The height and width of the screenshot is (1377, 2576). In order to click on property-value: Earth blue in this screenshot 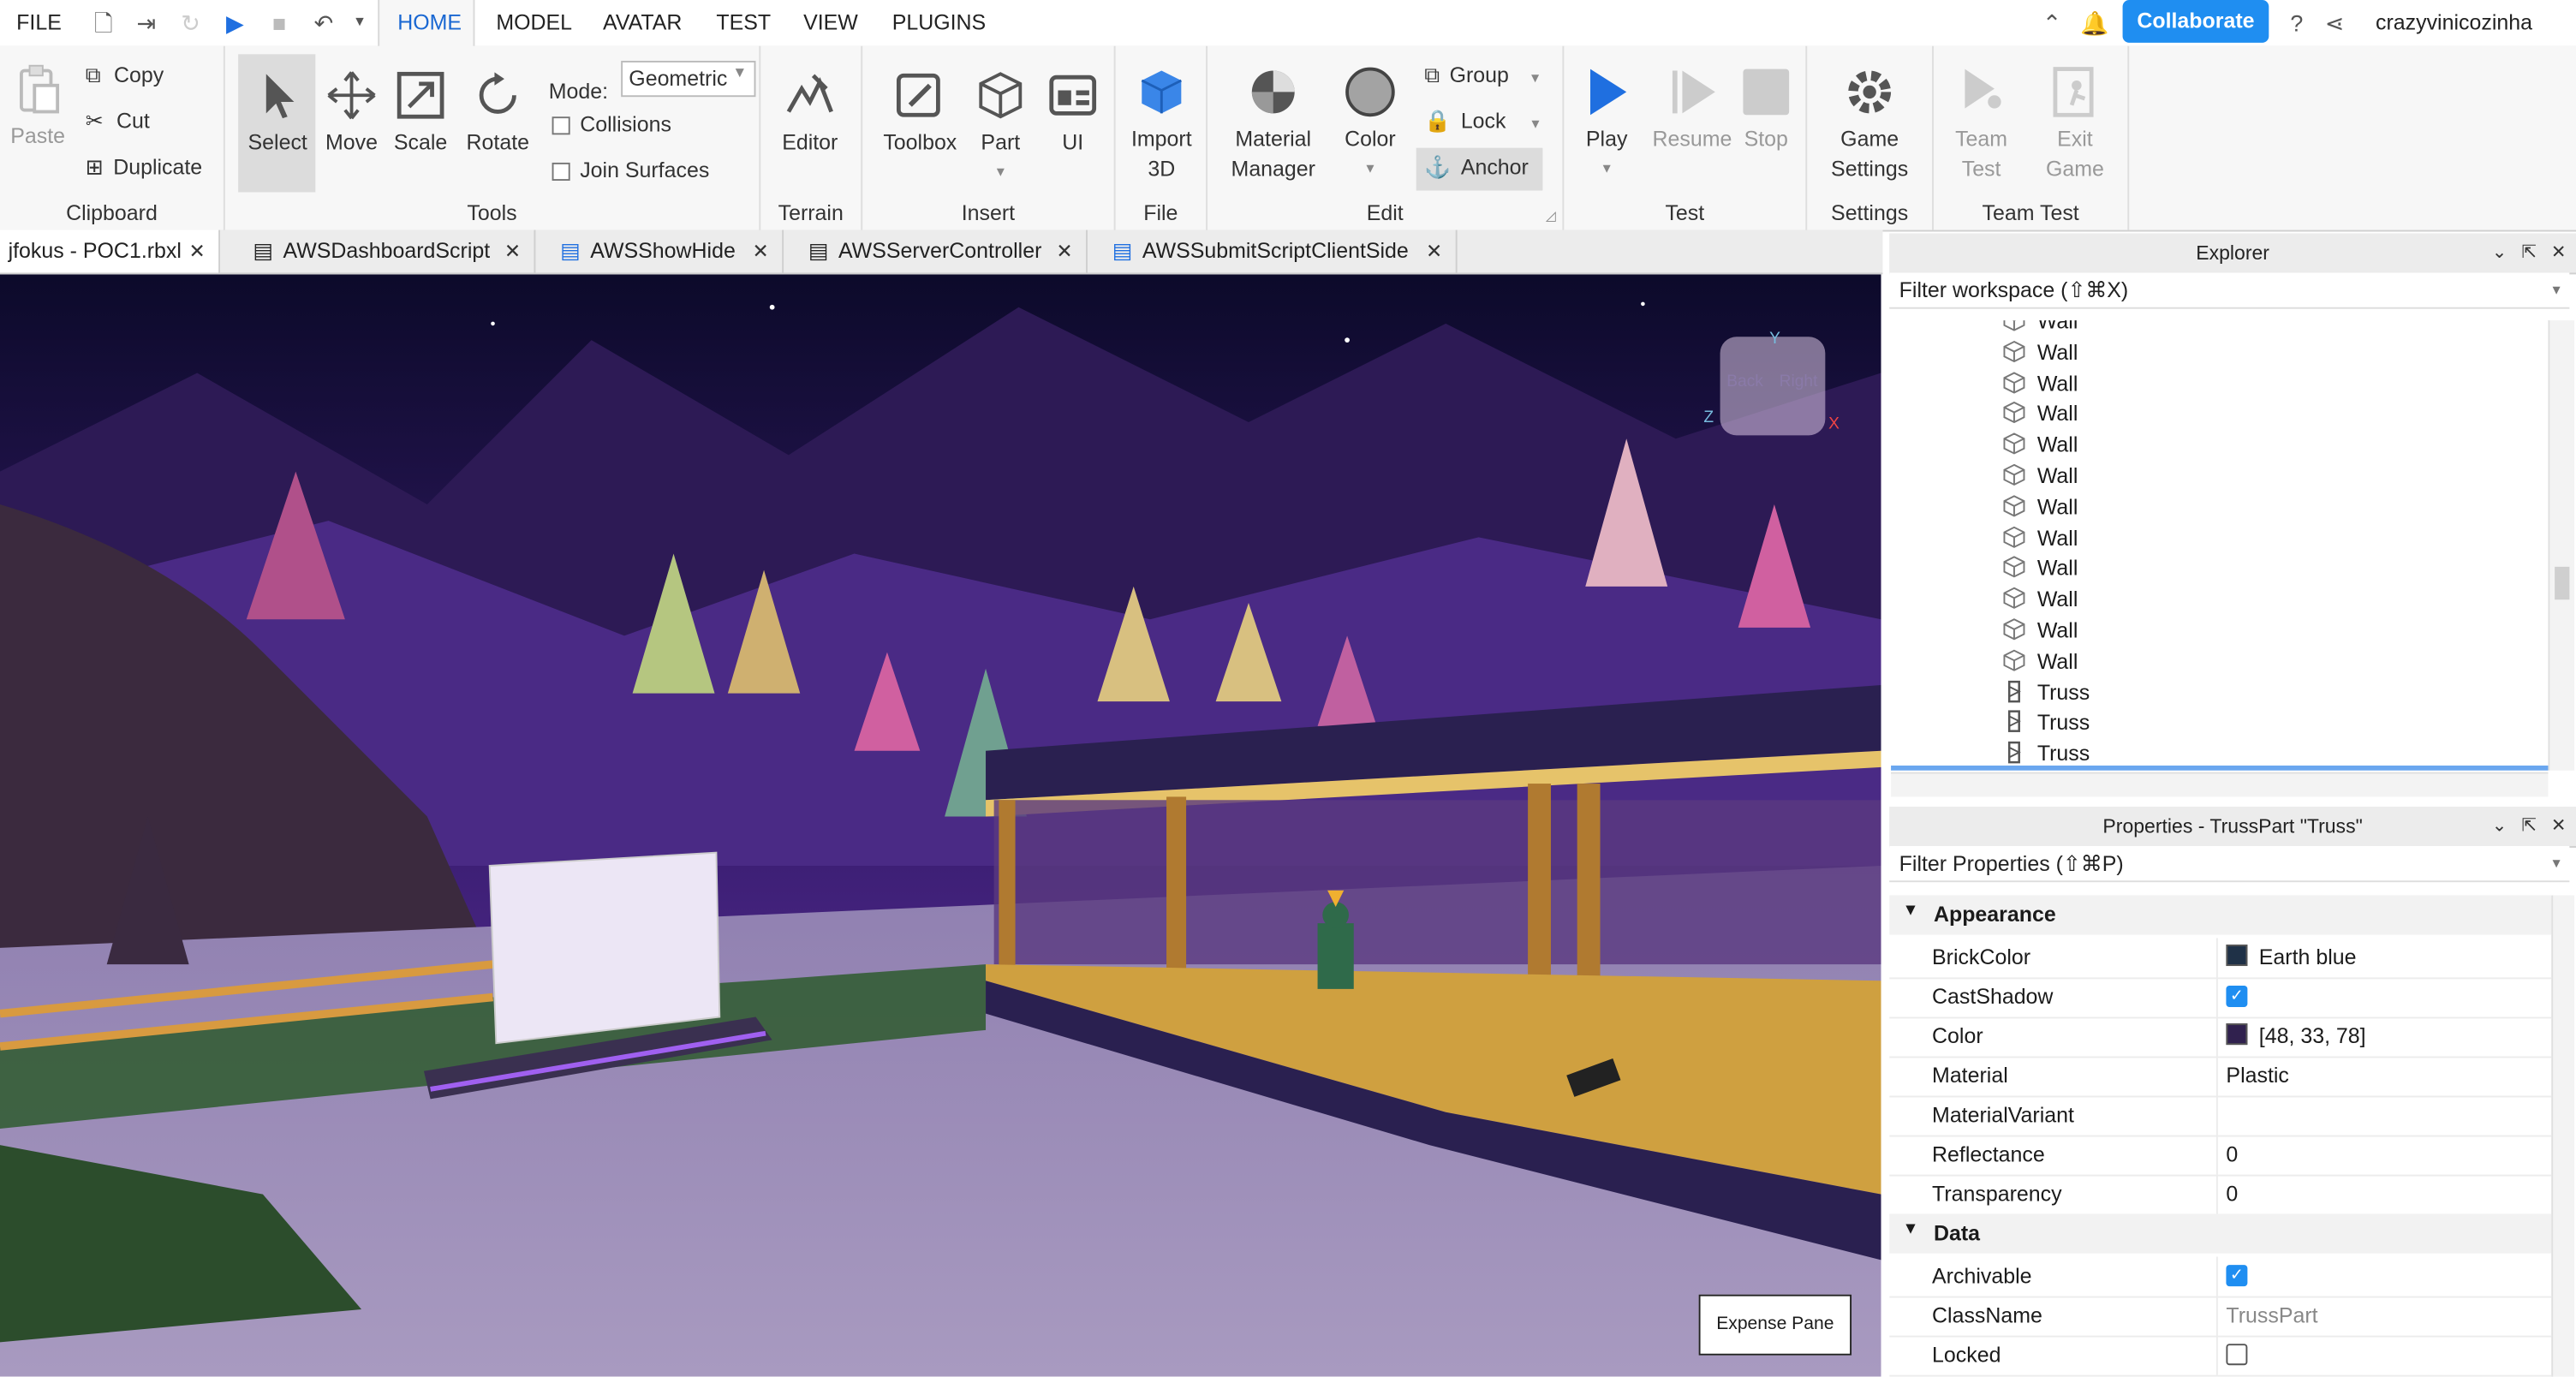, I will do `click(2291, 957)`.